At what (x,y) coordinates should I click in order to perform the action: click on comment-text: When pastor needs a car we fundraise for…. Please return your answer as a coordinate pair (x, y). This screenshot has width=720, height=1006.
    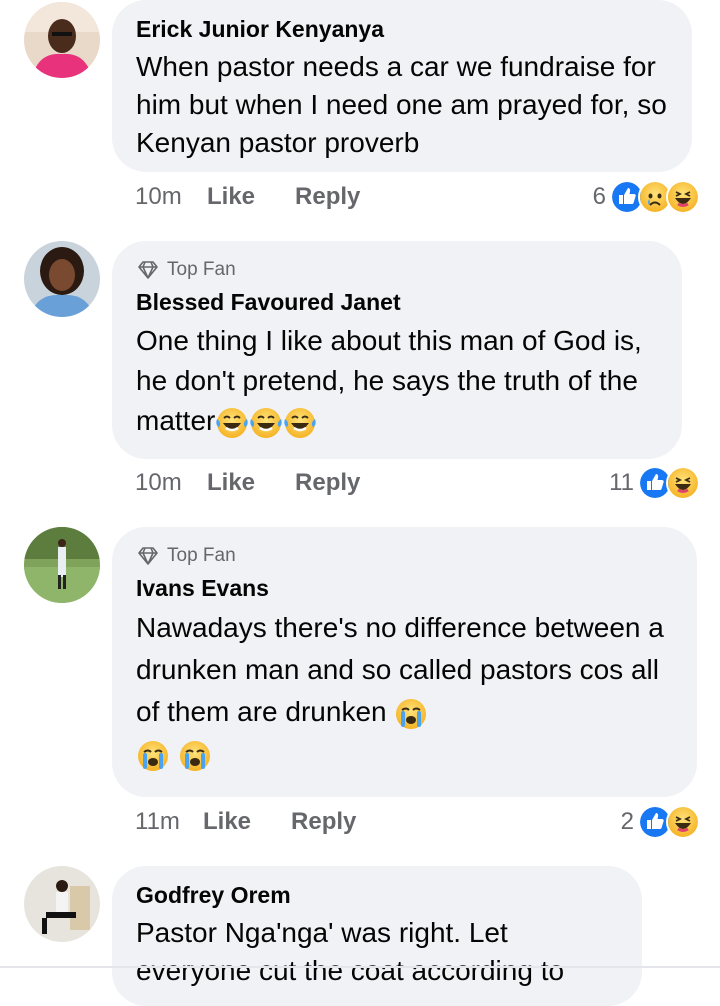
    Looking at the image, I should click on (401, 104).